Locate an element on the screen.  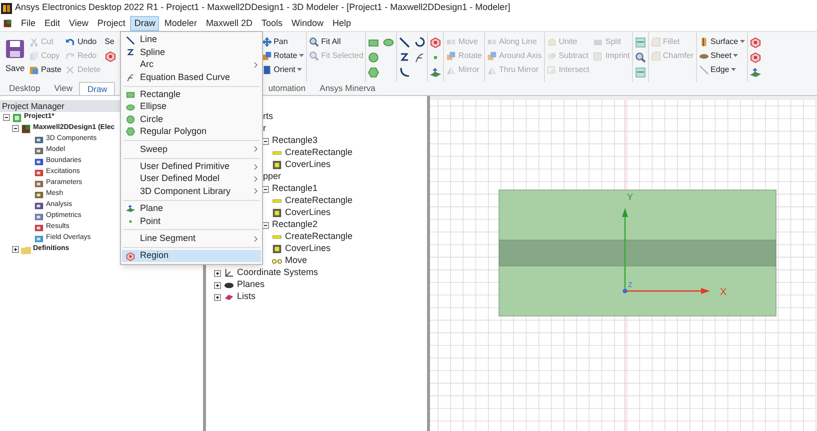
tree-item: Lists is located at coordinates (246, 297).